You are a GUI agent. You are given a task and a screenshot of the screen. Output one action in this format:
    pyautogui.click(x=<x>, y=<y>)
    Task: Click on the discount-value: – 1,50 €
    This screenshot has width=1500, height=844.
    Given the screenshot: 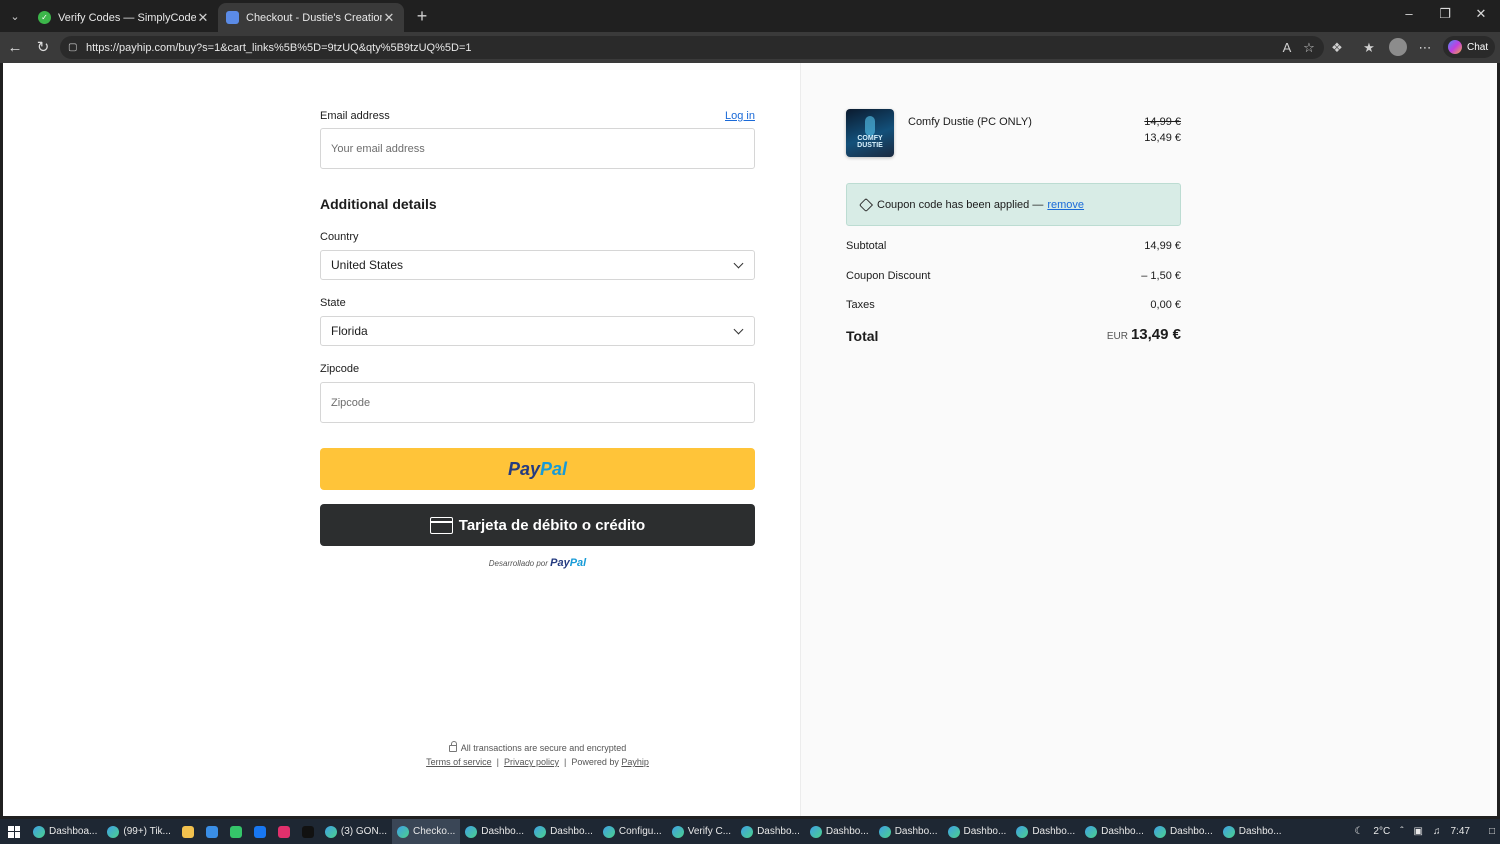 What is the action you would take?
    pyautogui.click(x=1161, y=276)
    